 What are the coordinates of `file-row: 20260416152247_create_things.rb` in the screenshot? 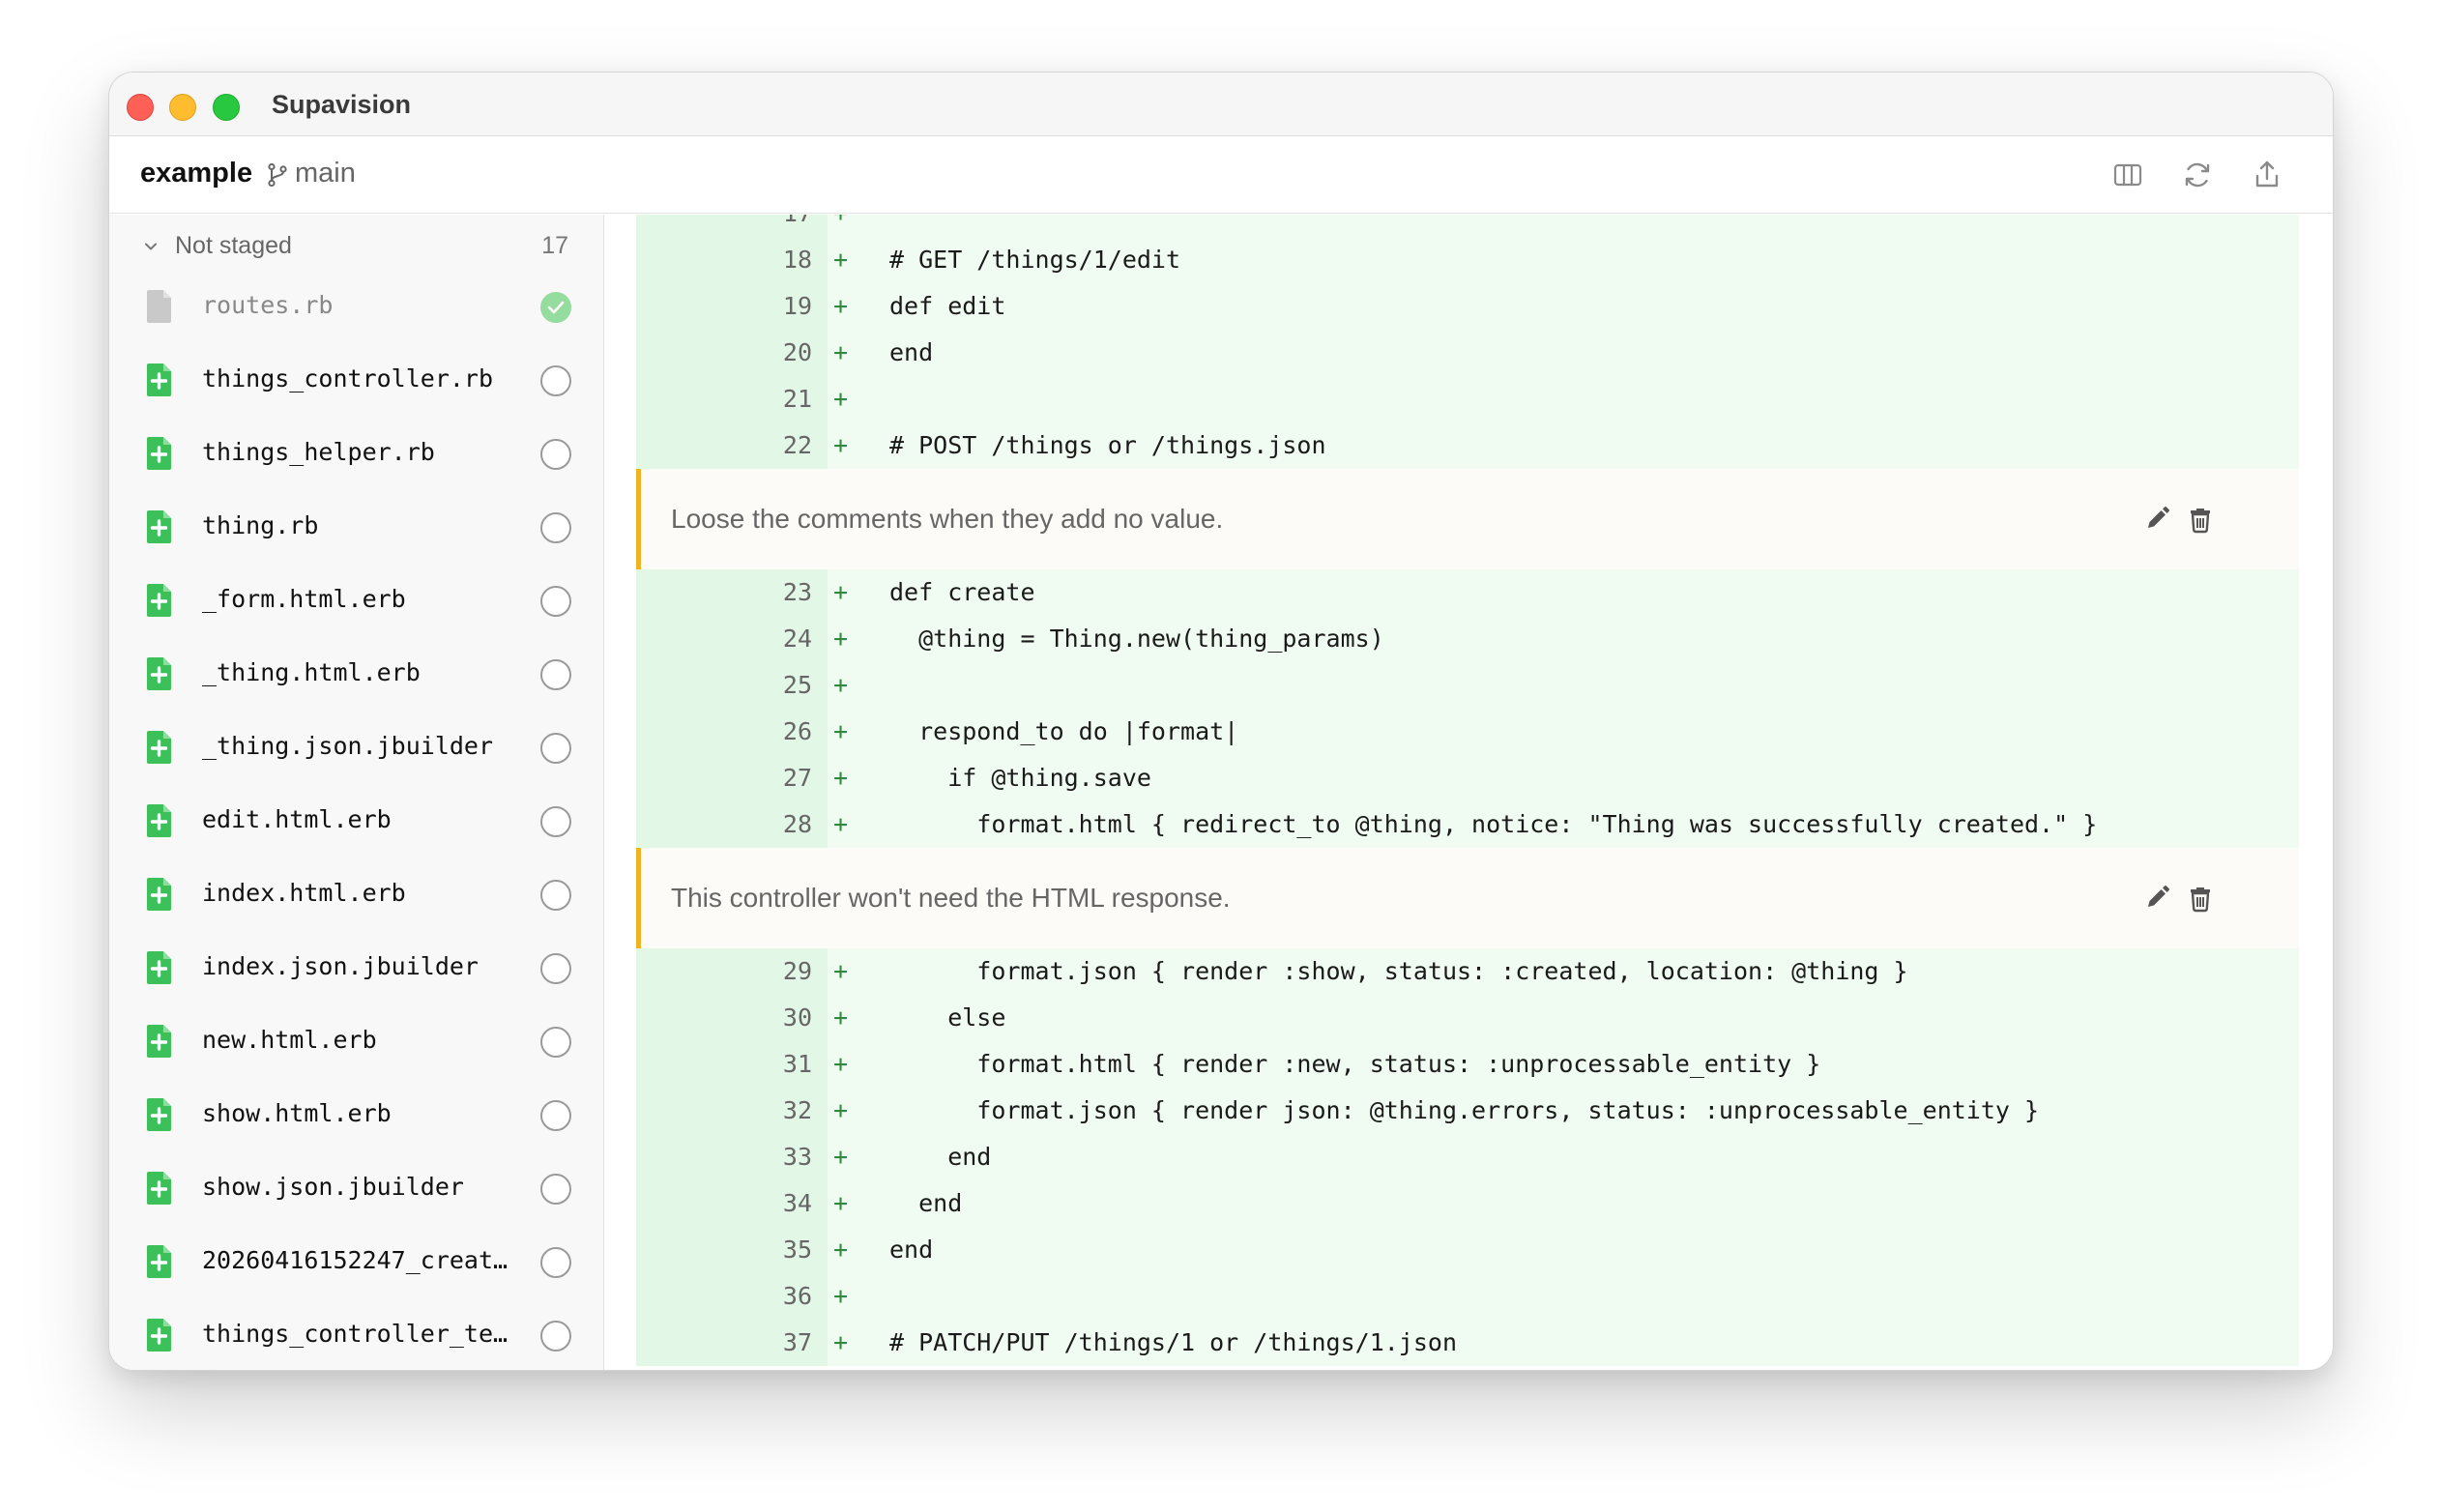 It's located at (356, 1262).